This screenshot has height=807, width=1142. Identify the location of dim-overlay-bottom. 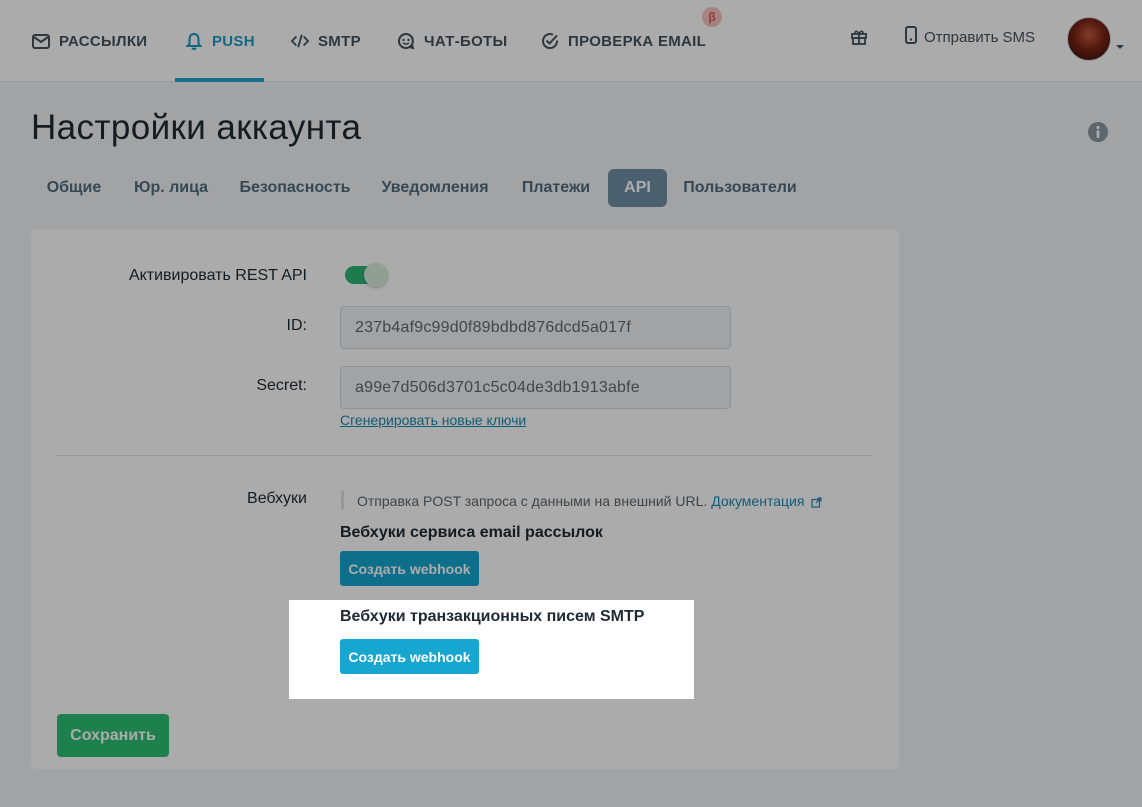
(571, 753).